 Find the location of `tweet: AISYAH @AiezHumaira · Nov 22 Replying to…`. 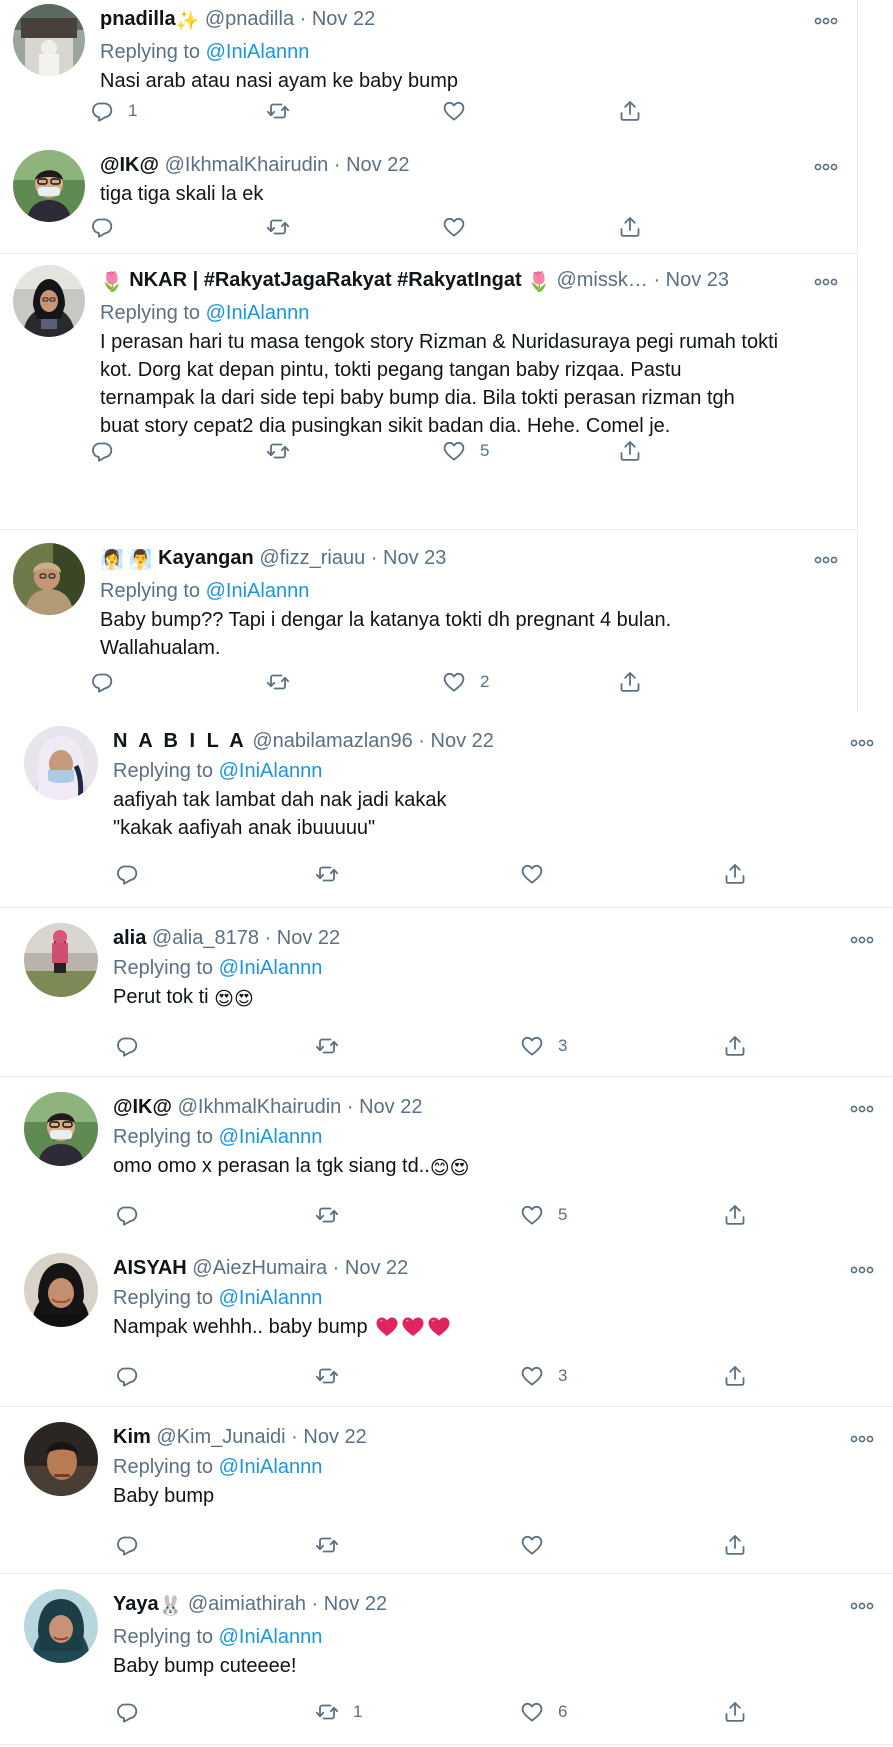

tweet: AISYAH @AiezHumaira · Nov 22 Replying to… is located at coordinates (446, 1323).